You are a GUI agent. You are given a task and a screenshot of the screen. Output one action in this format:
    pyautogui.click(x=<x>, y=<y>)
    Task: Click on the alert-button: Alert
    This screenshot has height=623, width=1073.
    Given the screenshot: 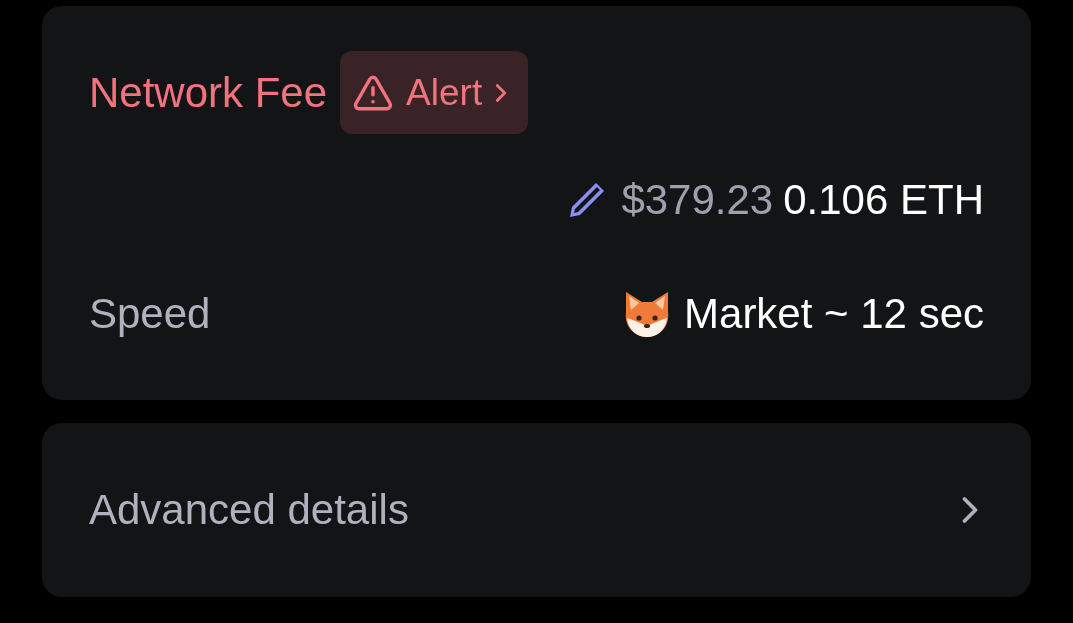 What is the action you would take?
    pyautogui.click(x=434, y=92)
    